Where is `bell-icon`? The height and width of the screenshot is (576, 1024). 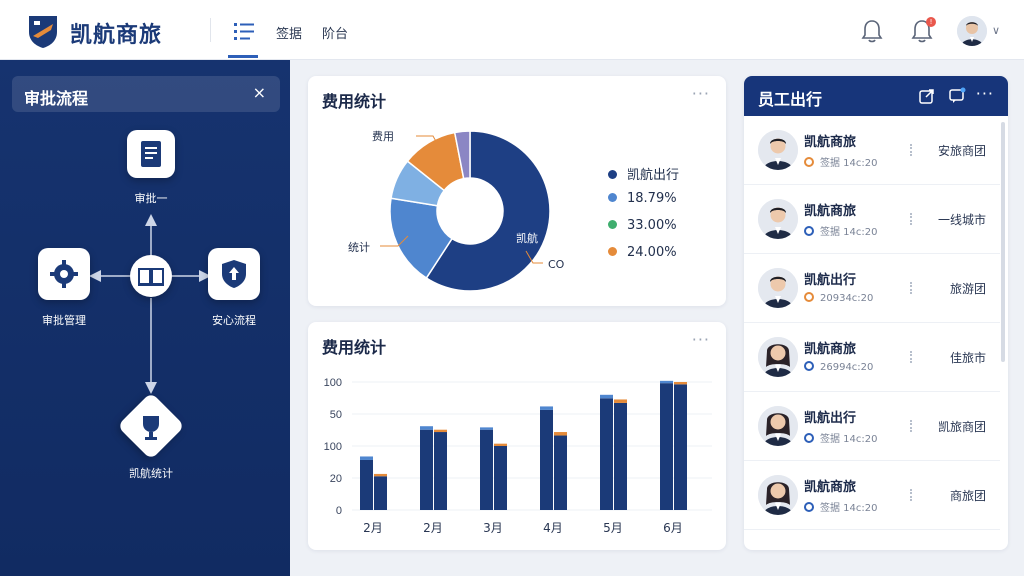
bell-icon is located at coordinates (872, 31).